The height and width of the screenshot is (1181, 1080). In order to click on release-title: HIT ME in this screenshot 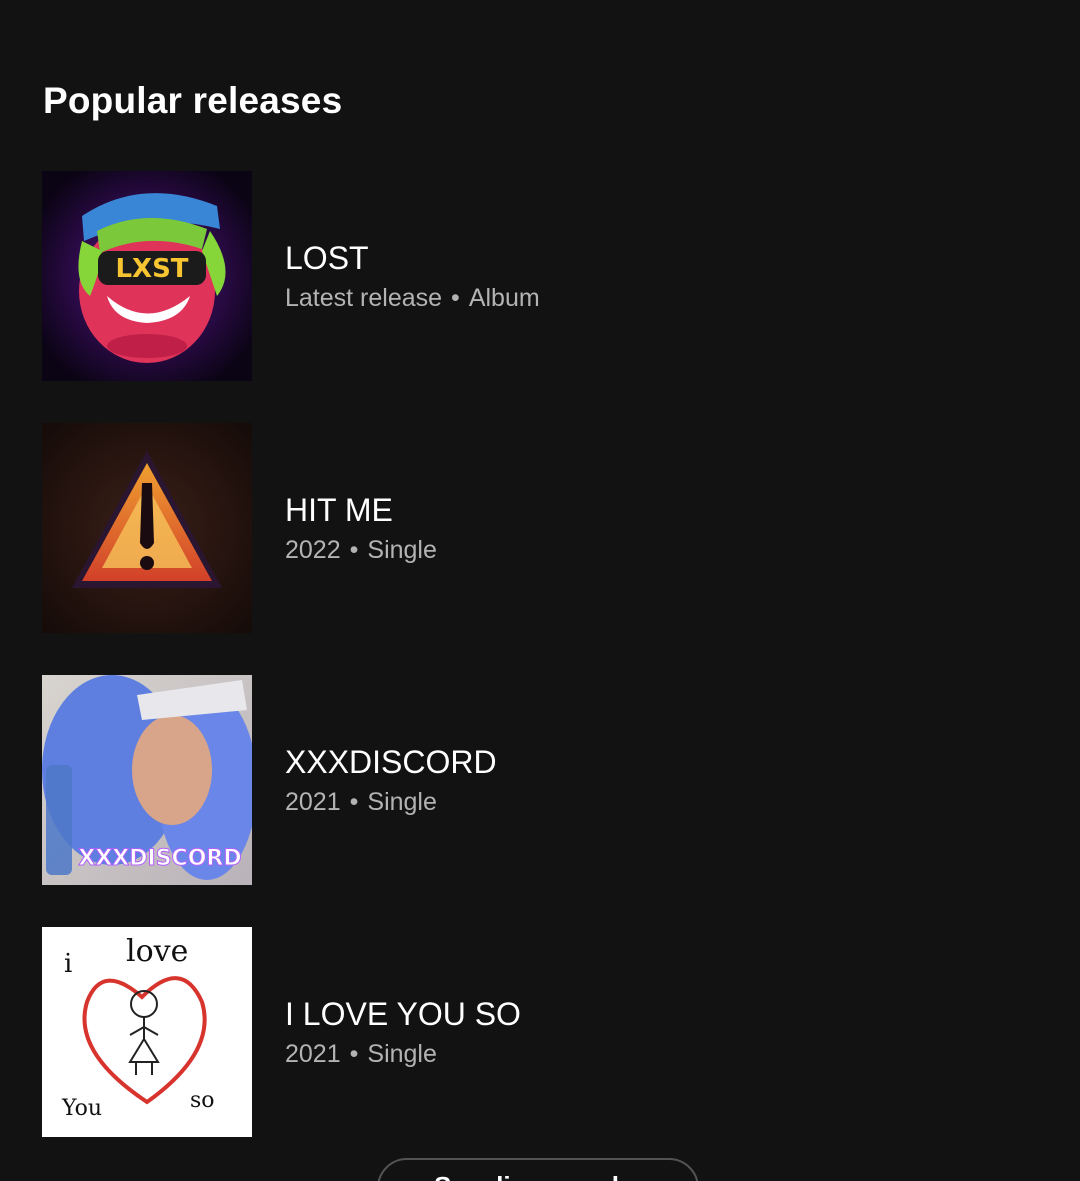, I will do `click(339, 510)`.